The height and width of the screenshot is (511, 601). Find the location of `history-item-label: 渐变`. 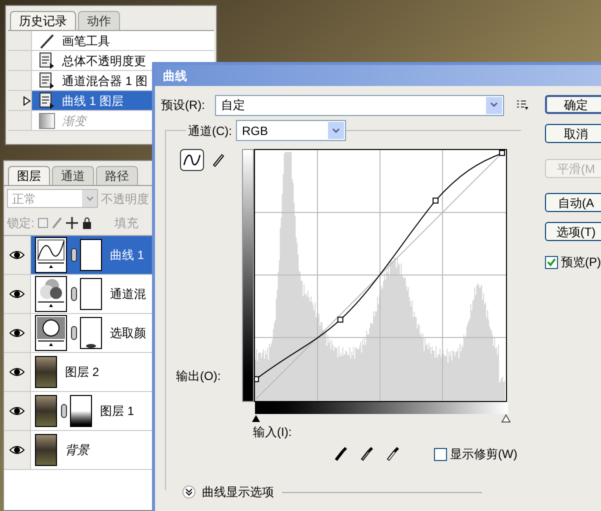

history-item-label: 渐变 is located at coordinates (74, 121).